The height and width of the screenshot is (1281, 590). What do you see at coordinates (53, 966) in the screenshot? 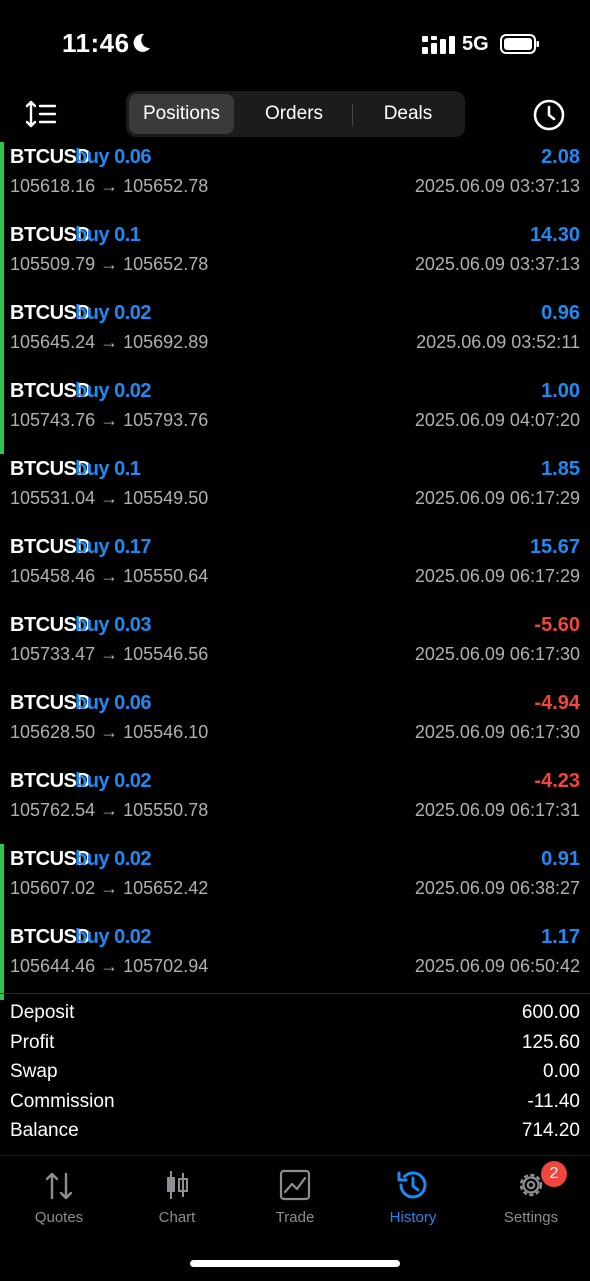
I see `deal-open-price: 105644.46` at bounding box center [53, 966].